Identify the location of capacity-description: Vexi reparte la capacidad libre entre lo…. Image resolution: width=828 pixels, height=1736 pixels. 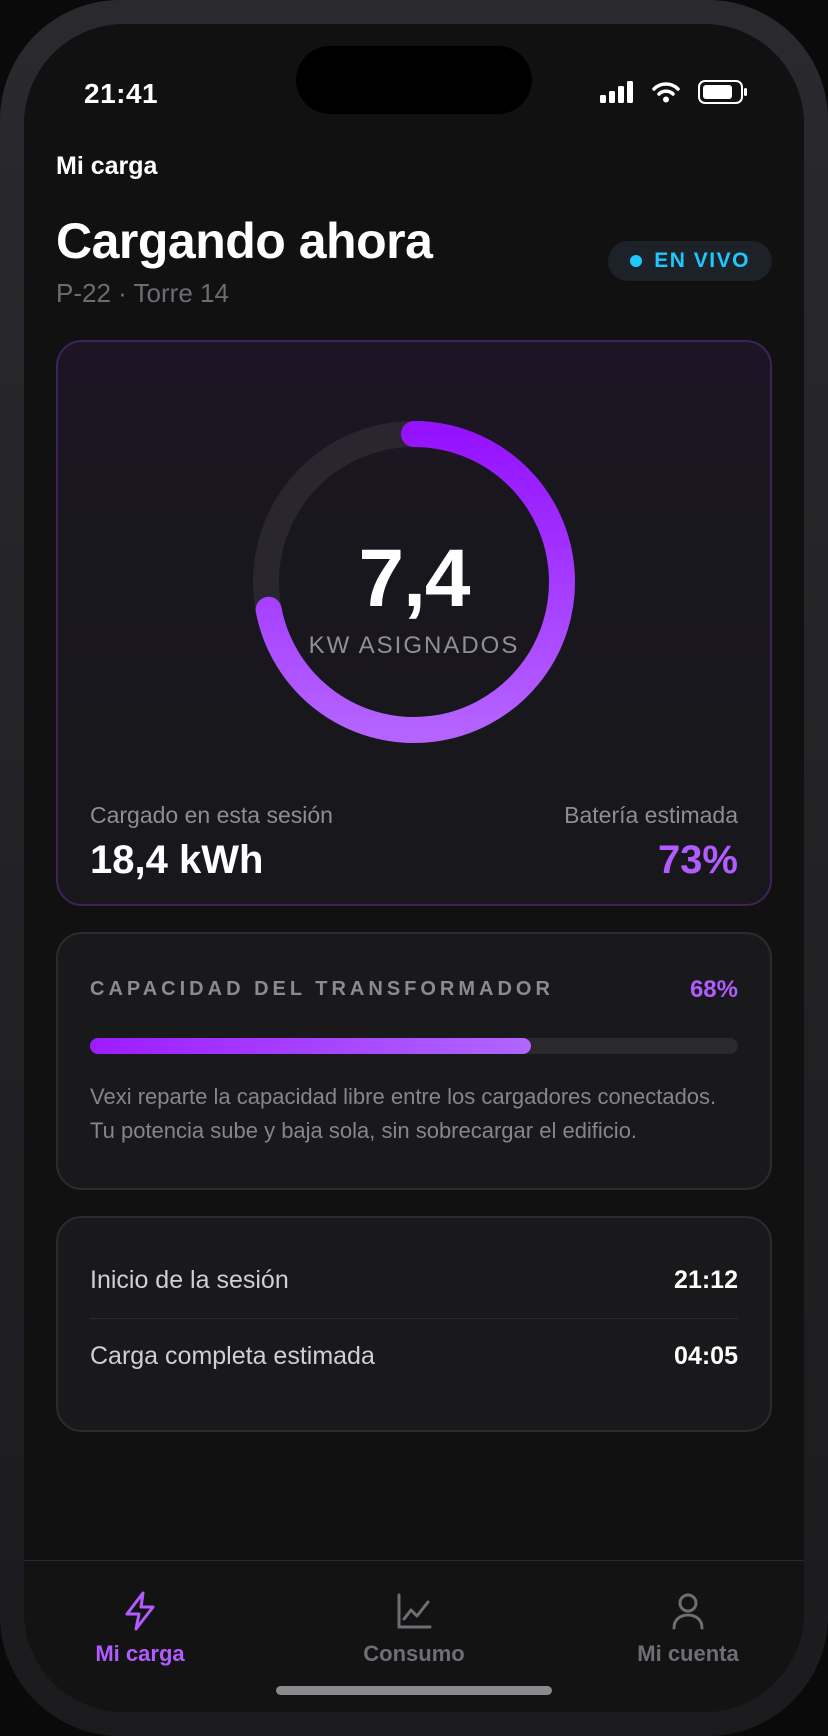
(403, 1113).